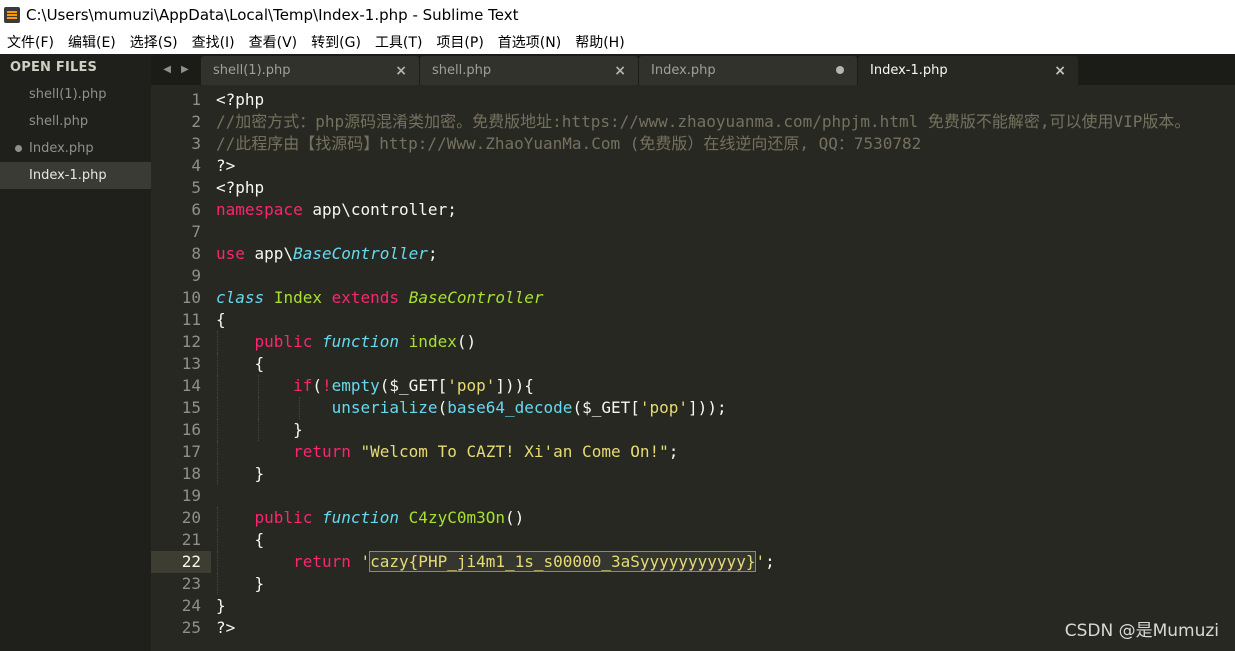  What do you see at coordinates (459, 41) in the screenshot?
I see `menu-project: 项目(P)` at bounding box center [459, 41].